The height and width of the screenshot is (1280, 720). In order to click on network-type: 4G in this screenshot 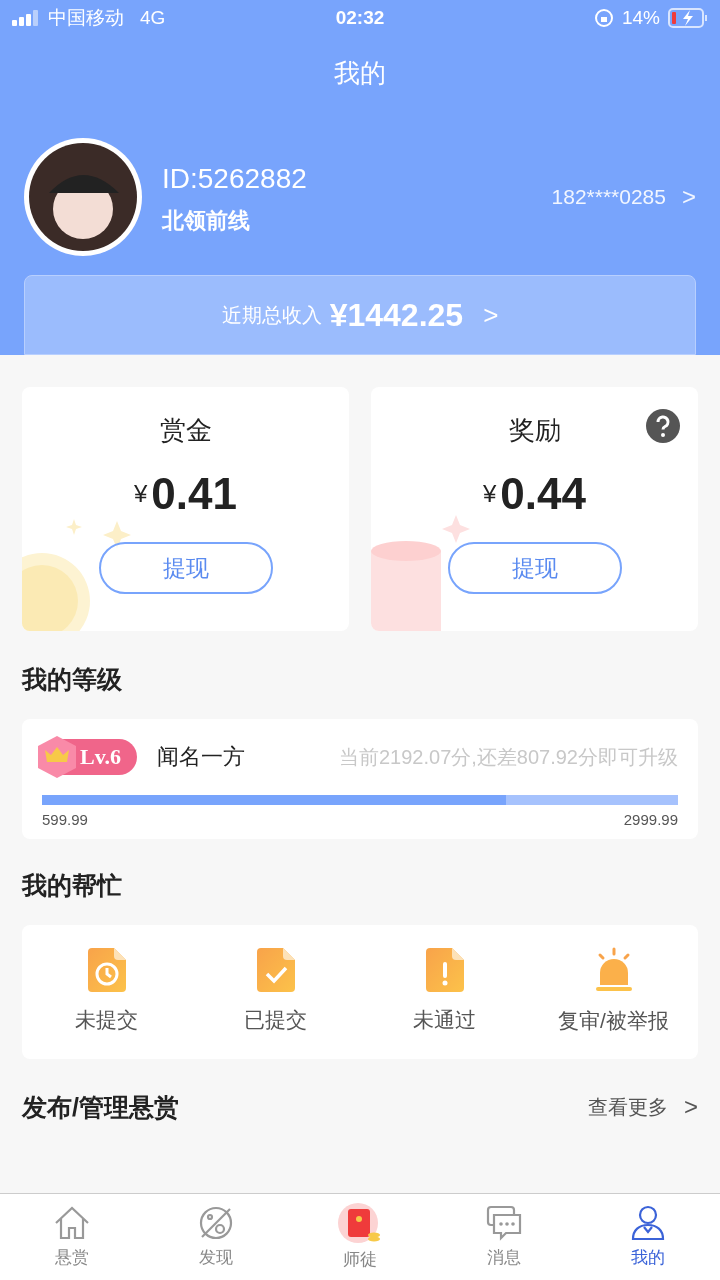, I will do `click(153, 17)`.